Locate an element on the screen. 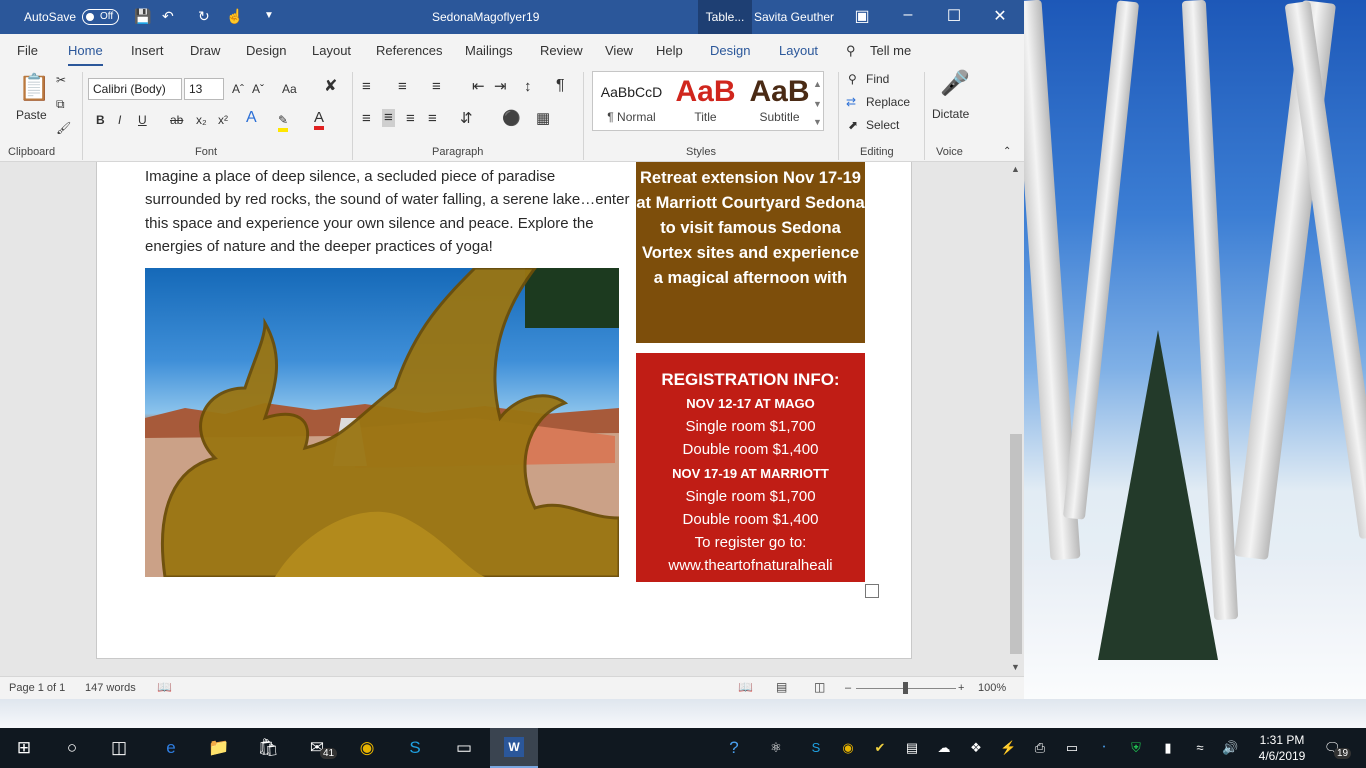  bluetooth-icon: ᛫ is located at coordinates (1104, 748).